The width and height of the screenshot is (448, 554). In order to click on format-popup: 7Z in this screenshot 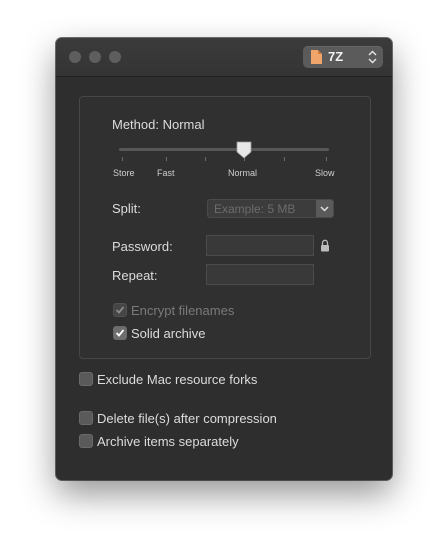, I will do `click(343, 57)`.